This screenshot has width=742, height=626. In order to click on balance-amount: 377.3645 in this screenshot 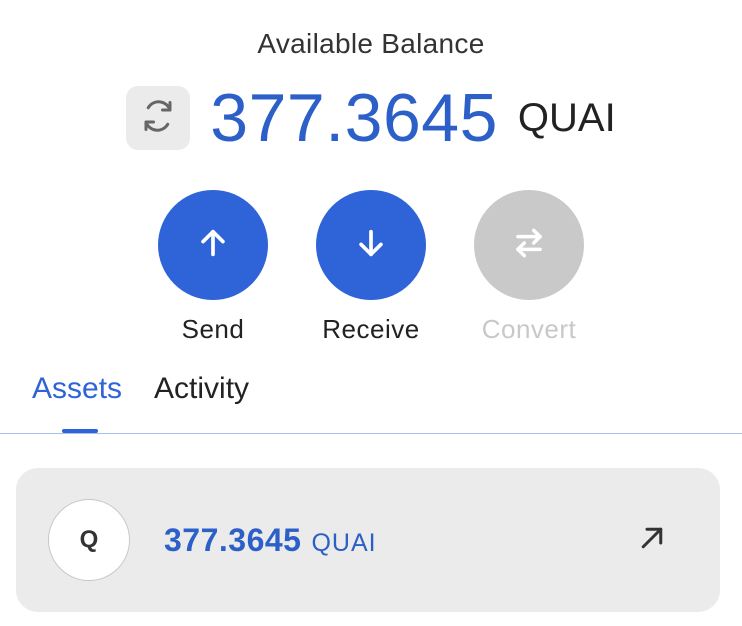, I will do `click(354, 118)`.